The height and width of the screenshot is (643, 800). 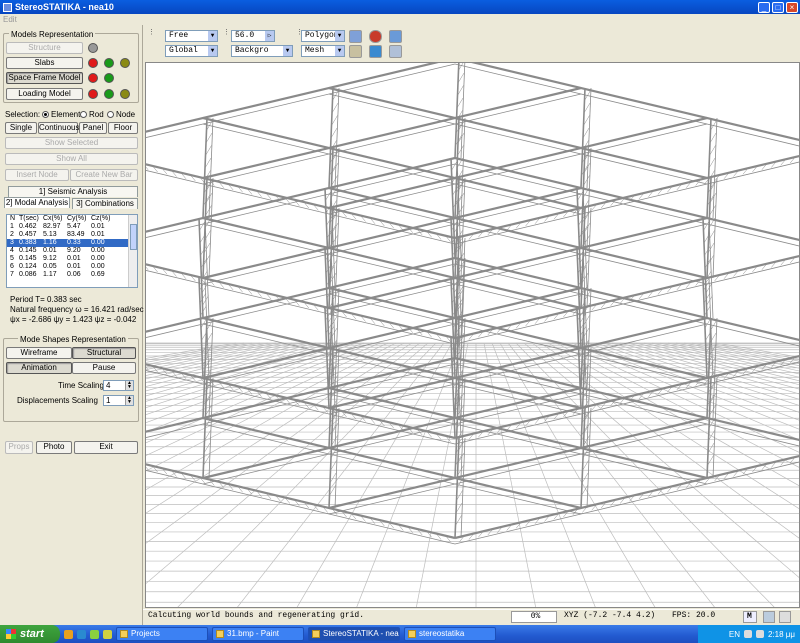 I want to click on start-button: start, so click(x=30, y=634).